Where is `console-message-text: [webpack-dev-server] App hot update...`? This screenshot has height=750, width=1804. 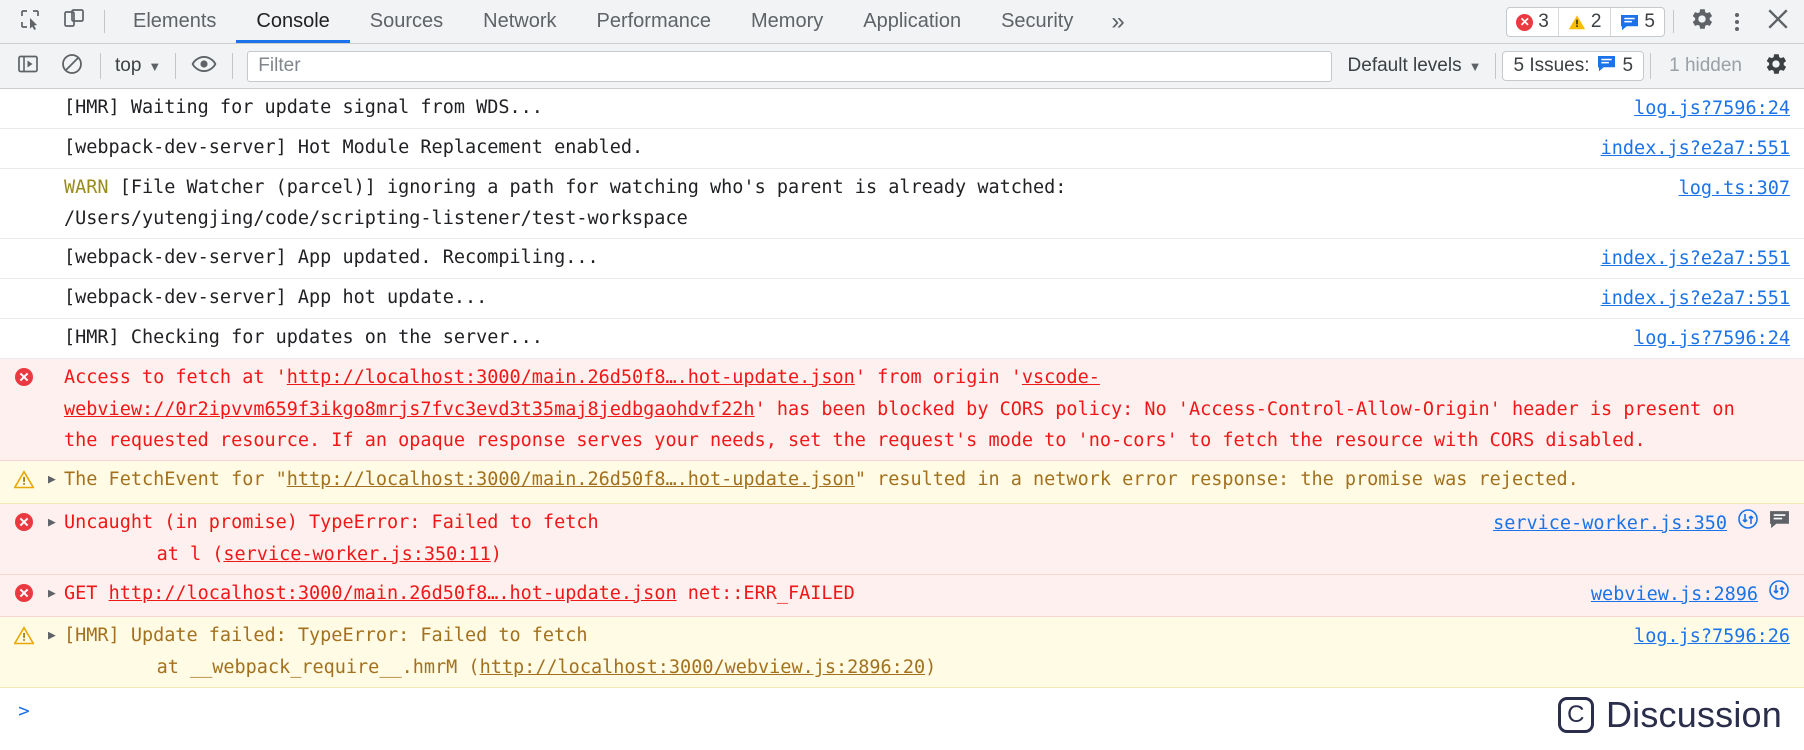 console-message-text: [webpack-dev-server] App hot update... is located at coordinates (832, 298).